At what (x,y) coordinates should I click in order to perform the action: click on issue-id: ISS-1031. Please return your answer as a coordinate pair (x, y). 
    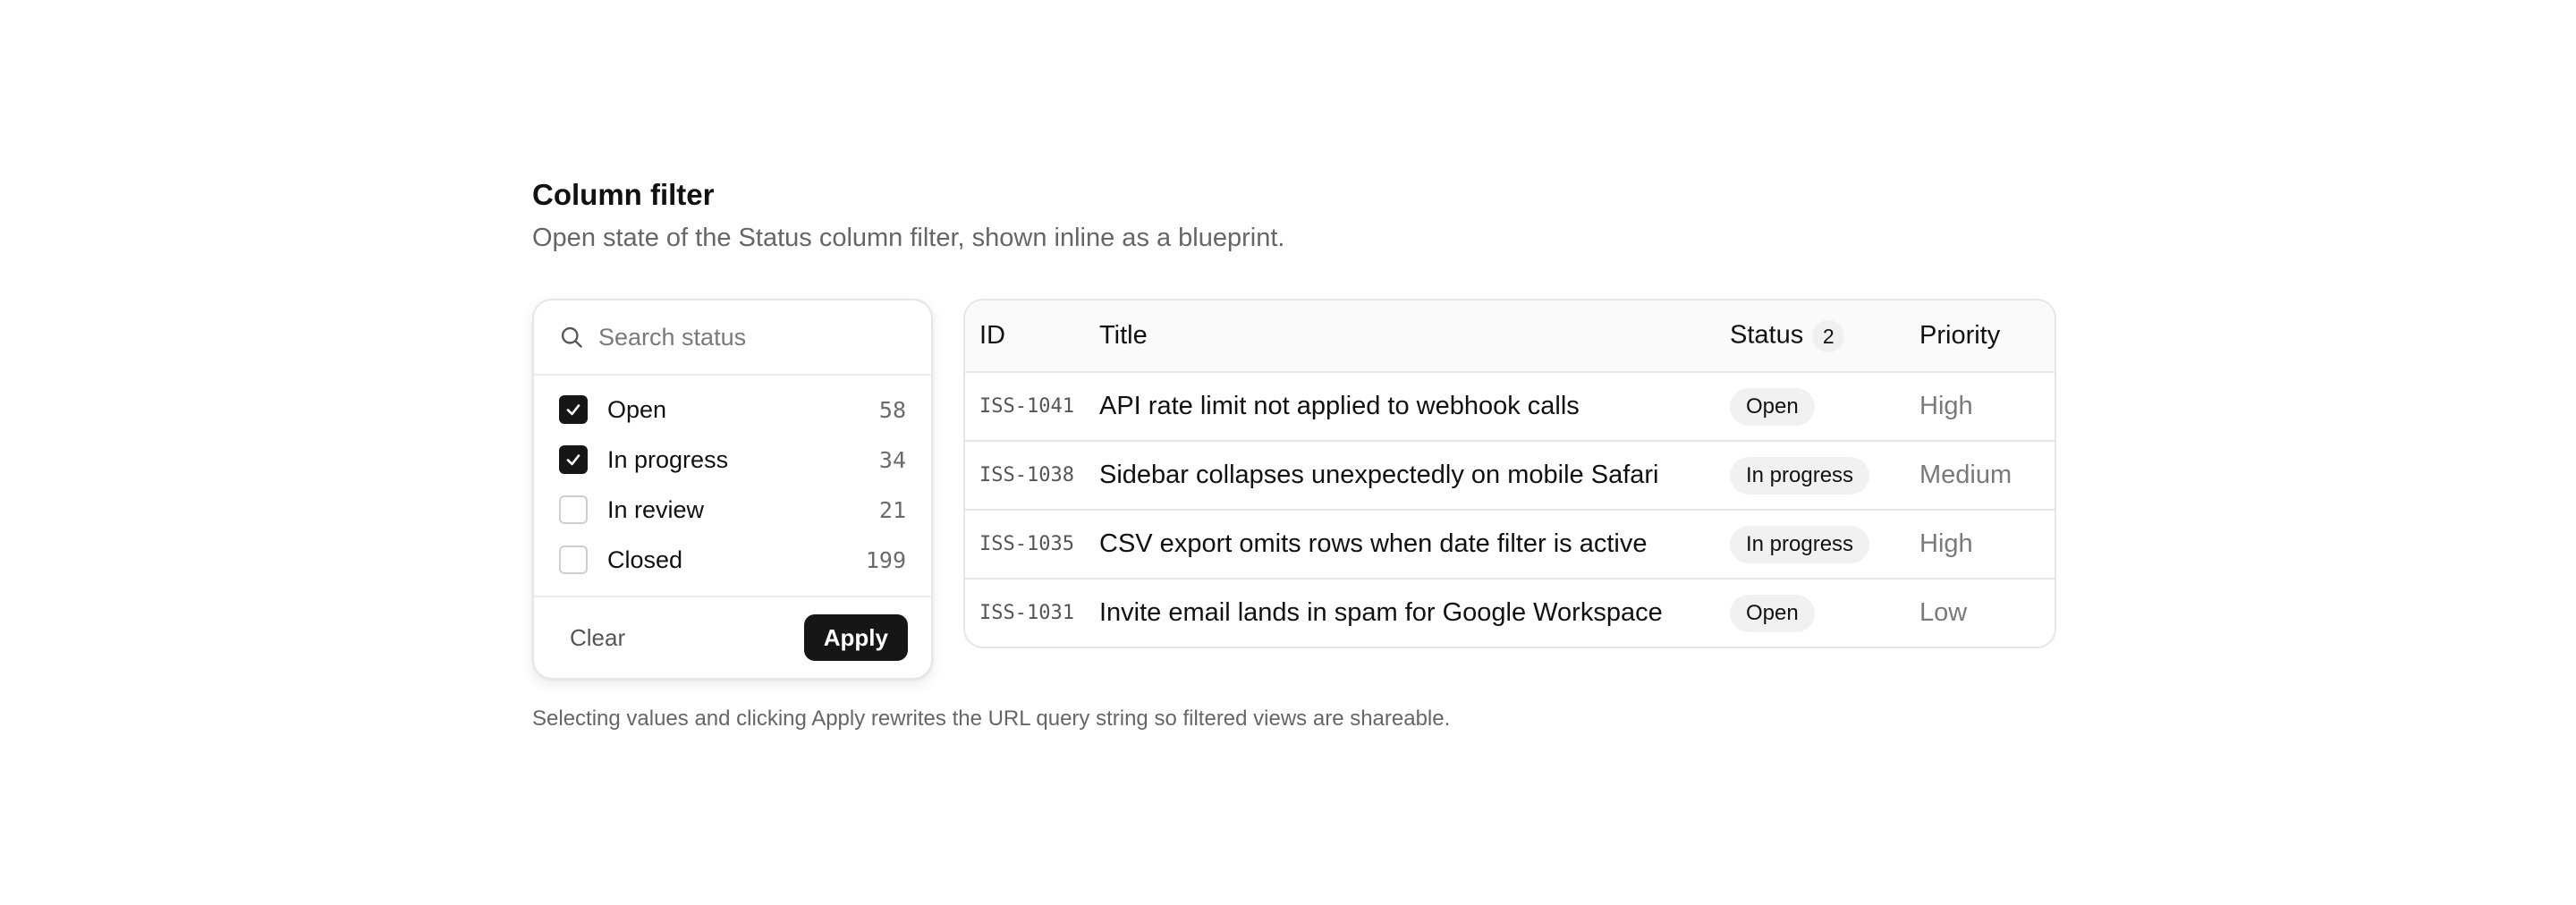
    Looking at the image, I should click on (1026, 613).